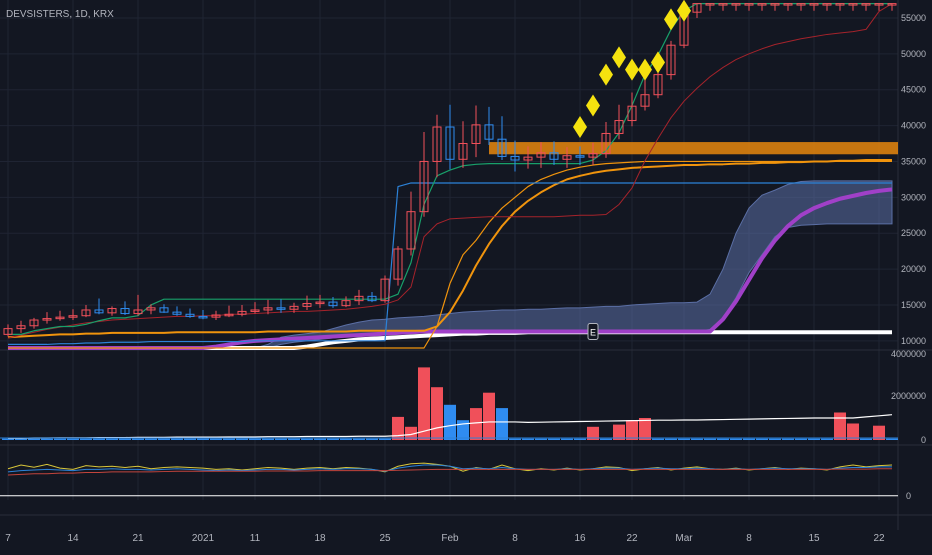 This screenshot has width=932, height=555. Describe the element at coordinates (203, 538) in the screenshot. I see `x-tick-label: 2021` at that location.